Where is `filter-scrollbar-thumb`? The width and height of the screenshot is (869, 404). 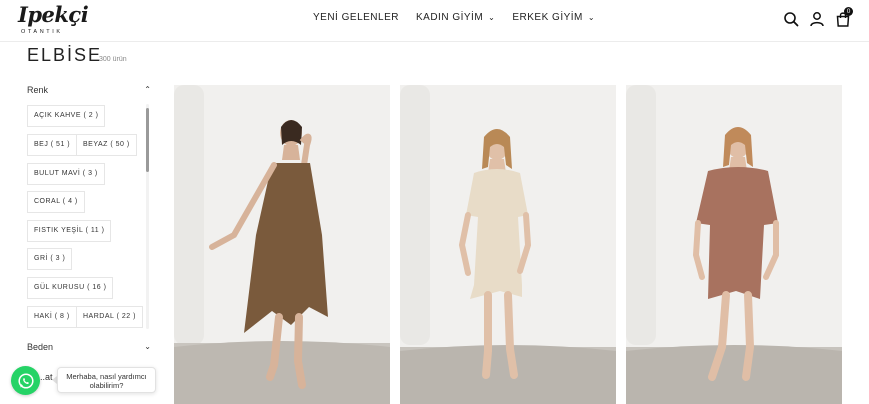
filter-scrollbar-thumb is located at coordinates (147, 140).